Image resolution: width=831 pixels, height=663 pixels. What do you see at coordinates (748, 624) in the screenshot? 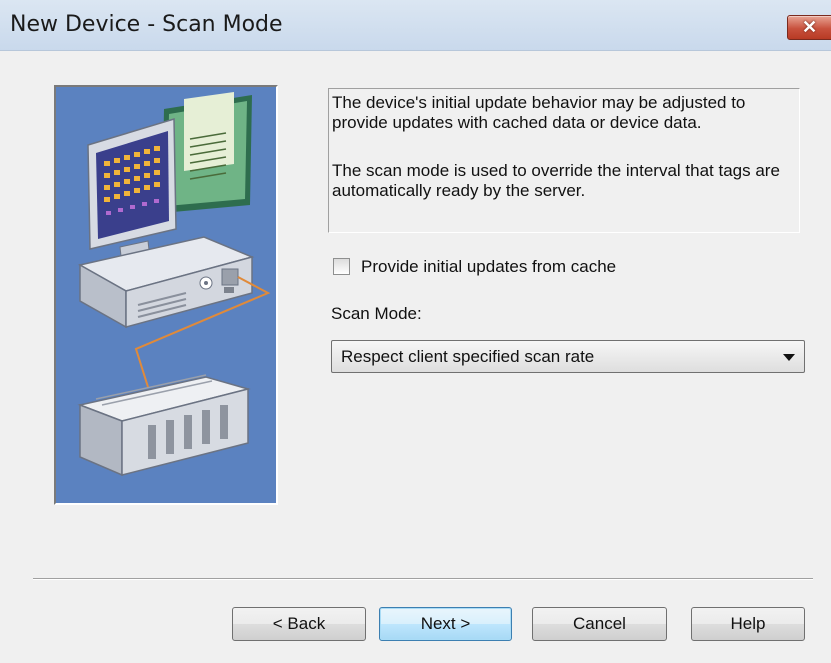
I see `help-button: Help` at bounding box center [748, 624].